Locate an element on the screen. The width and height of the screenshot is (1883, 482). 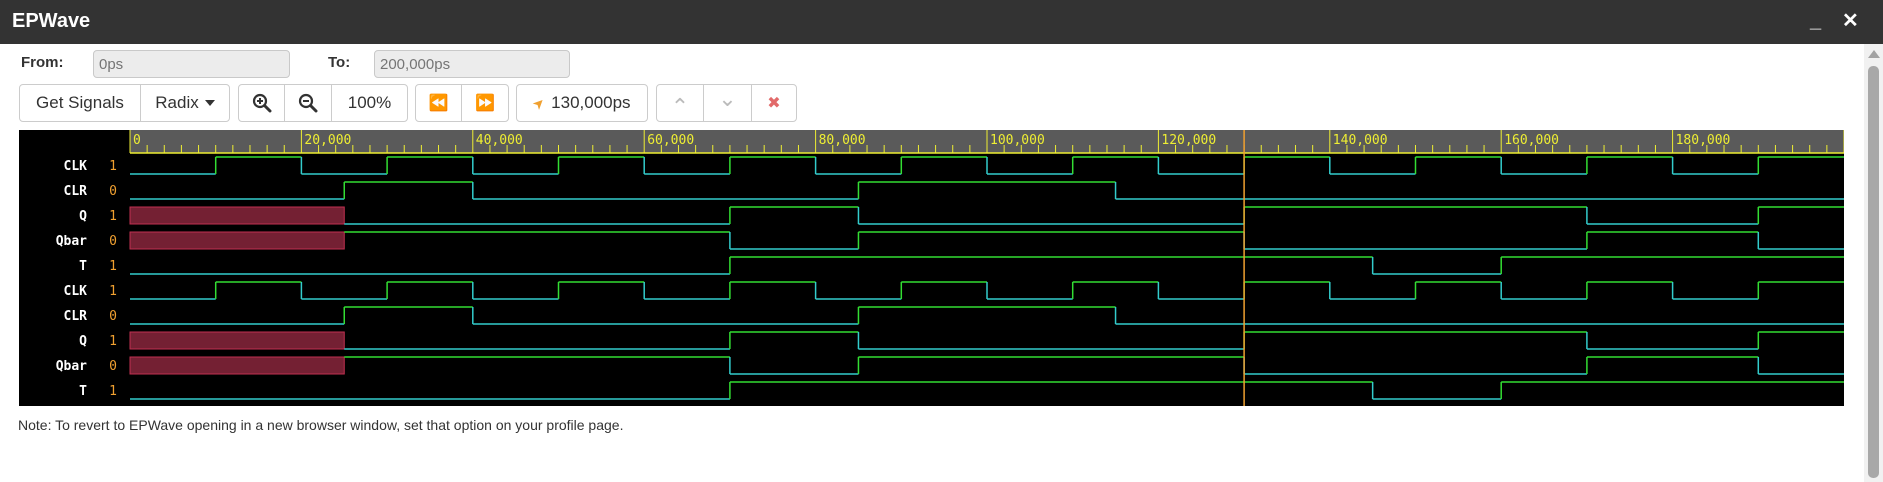
zoom-out-button is located at coordinates (308, 103).